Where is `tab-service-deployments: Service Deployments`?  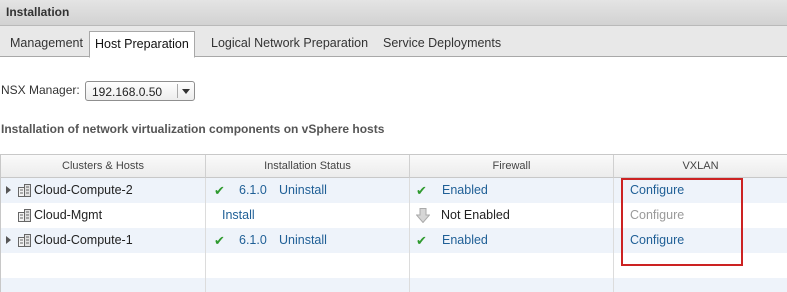 tab-service-deployments: Service Deployments is located at coordinates (442, 44).